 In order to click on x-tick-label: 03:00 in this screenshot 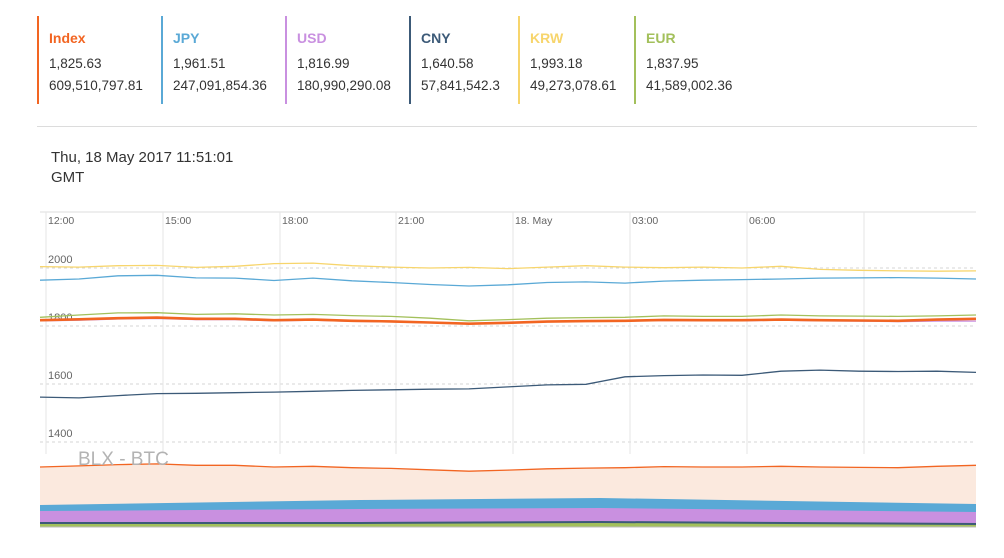, I will do `click(645, 221)`.